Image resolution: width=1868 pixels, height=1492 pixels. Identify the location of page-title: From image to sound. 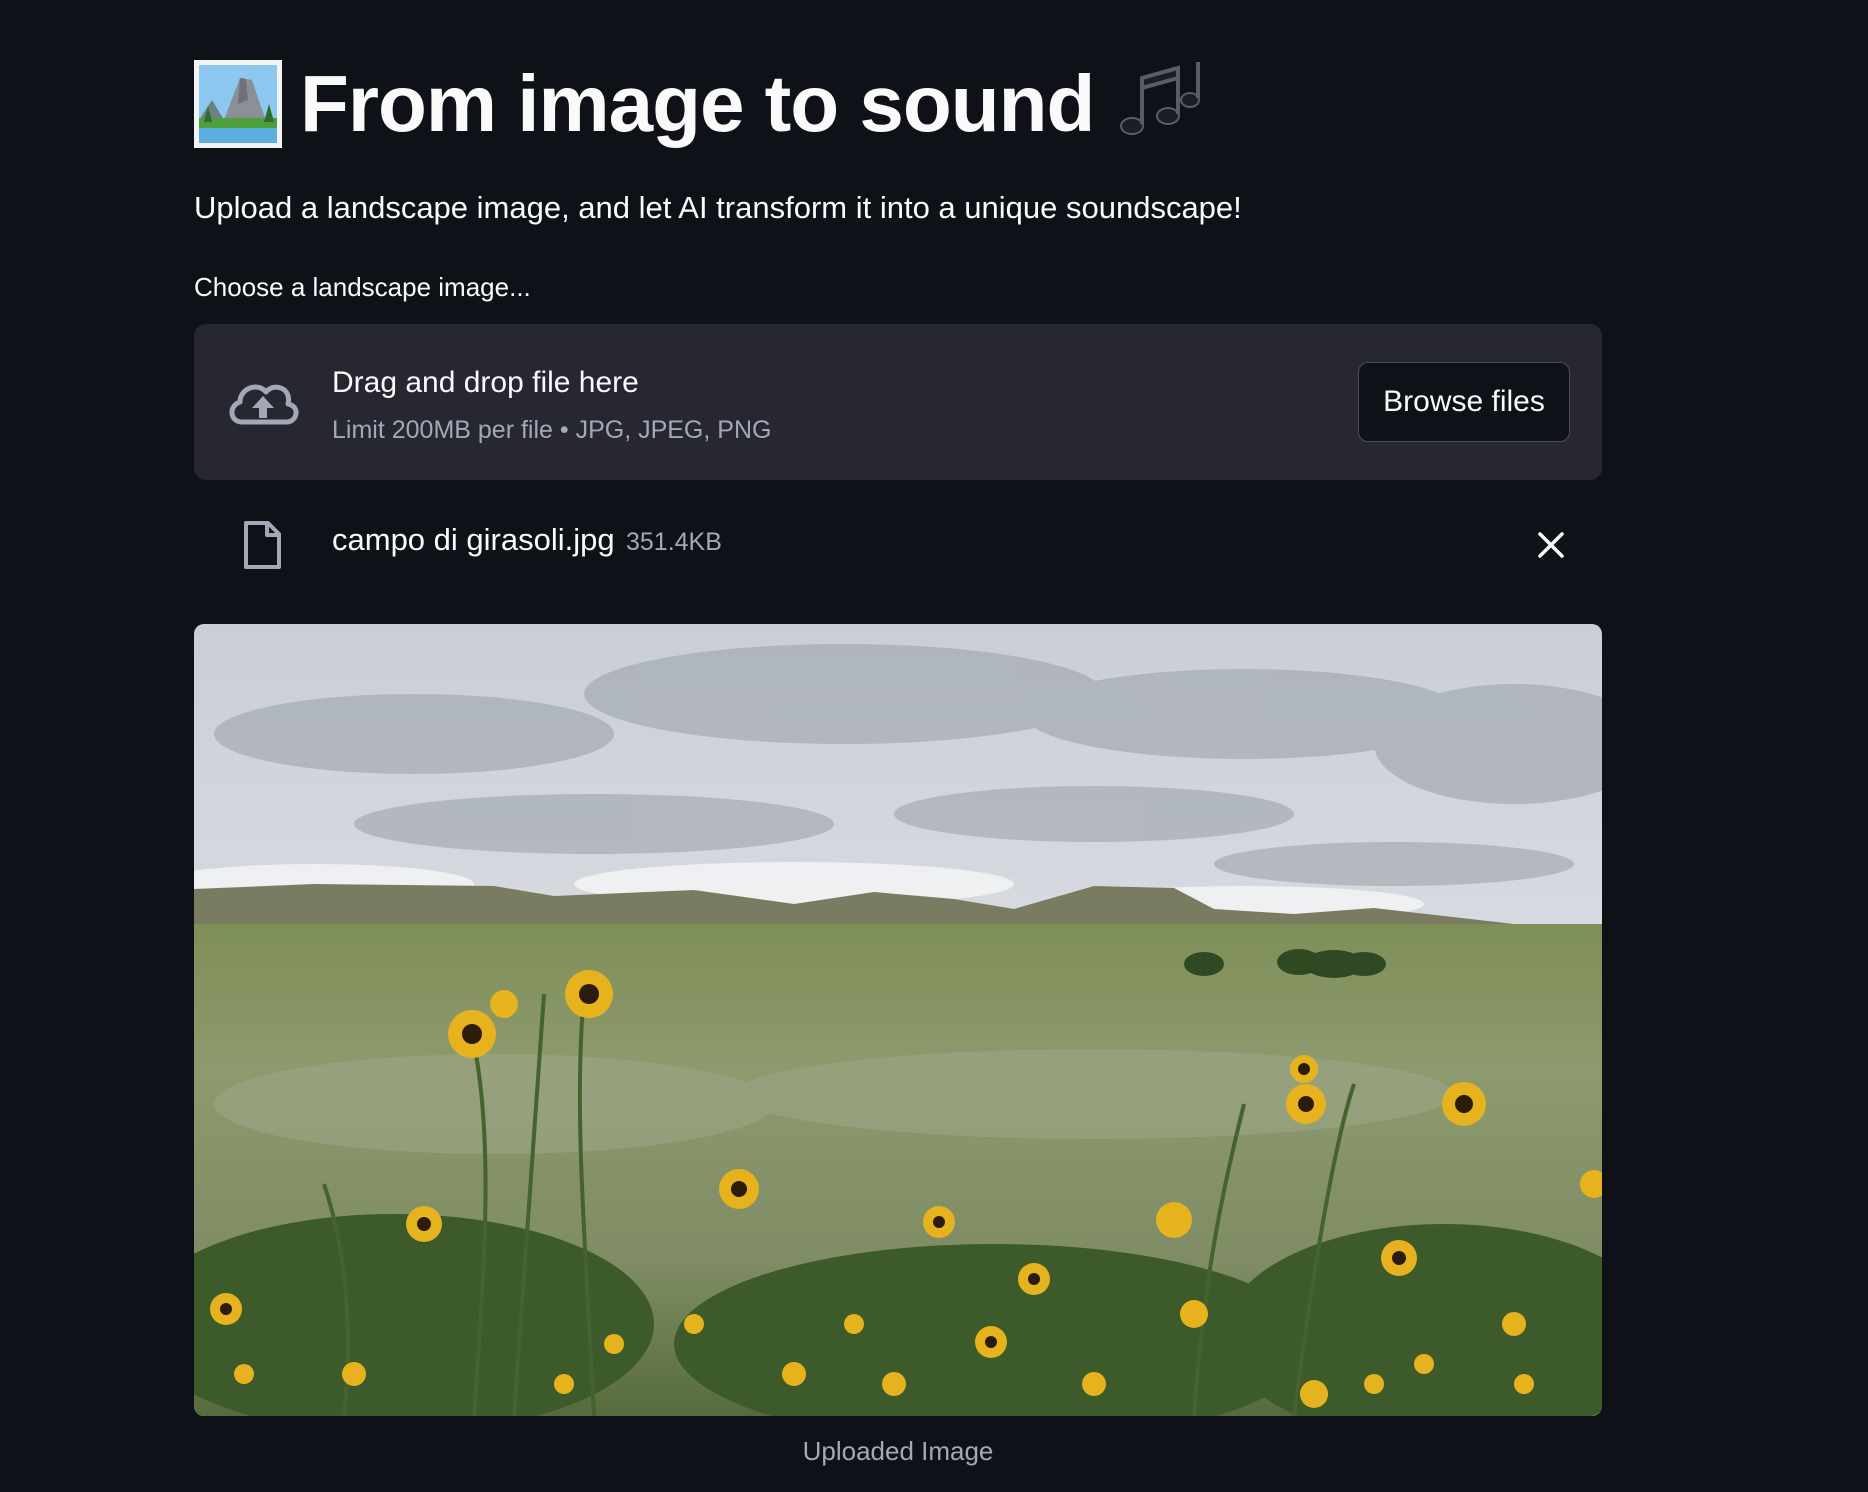
(697, 103).